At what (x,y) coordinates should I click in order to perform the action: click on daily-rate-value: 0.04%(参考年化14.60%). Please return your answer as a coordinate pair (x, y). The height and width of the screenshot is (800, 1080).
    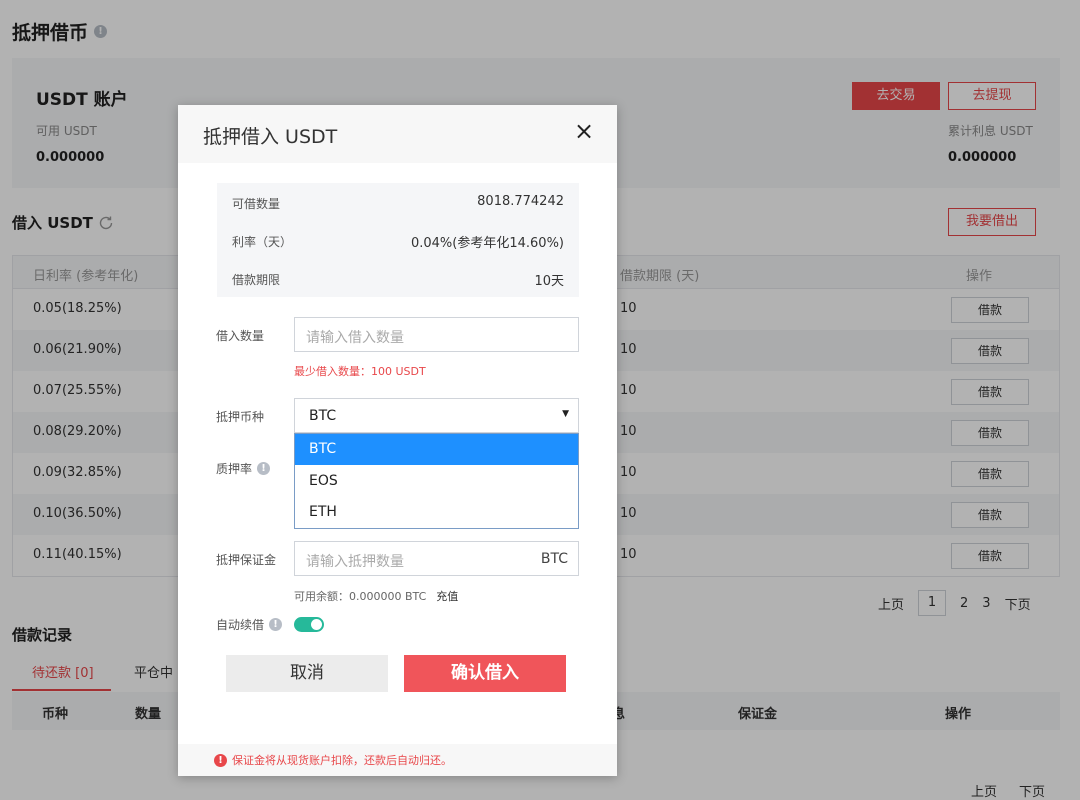
    Looking at the image, I should click on (487, 243).